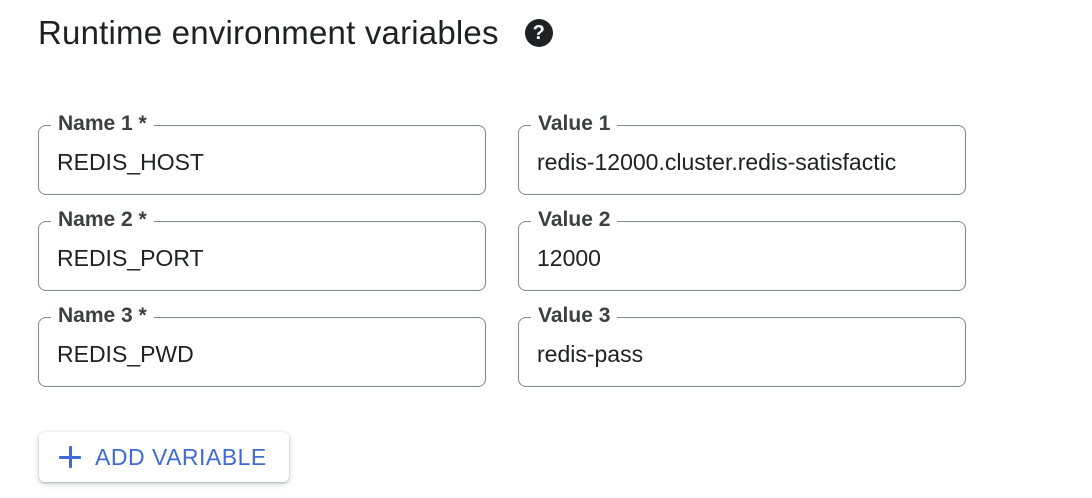 This screenshot has width=1092, height=498. I want to click on section-header: Runtime environment variables ?, so click(295, 33).